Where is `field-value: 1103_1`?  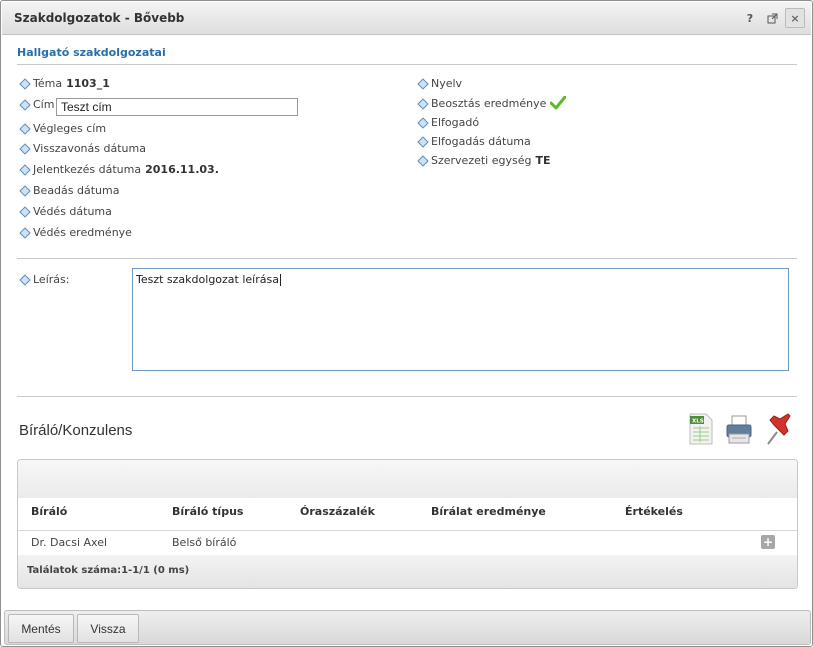 field-value: 1103_1 is located at coordinates (88, 83).